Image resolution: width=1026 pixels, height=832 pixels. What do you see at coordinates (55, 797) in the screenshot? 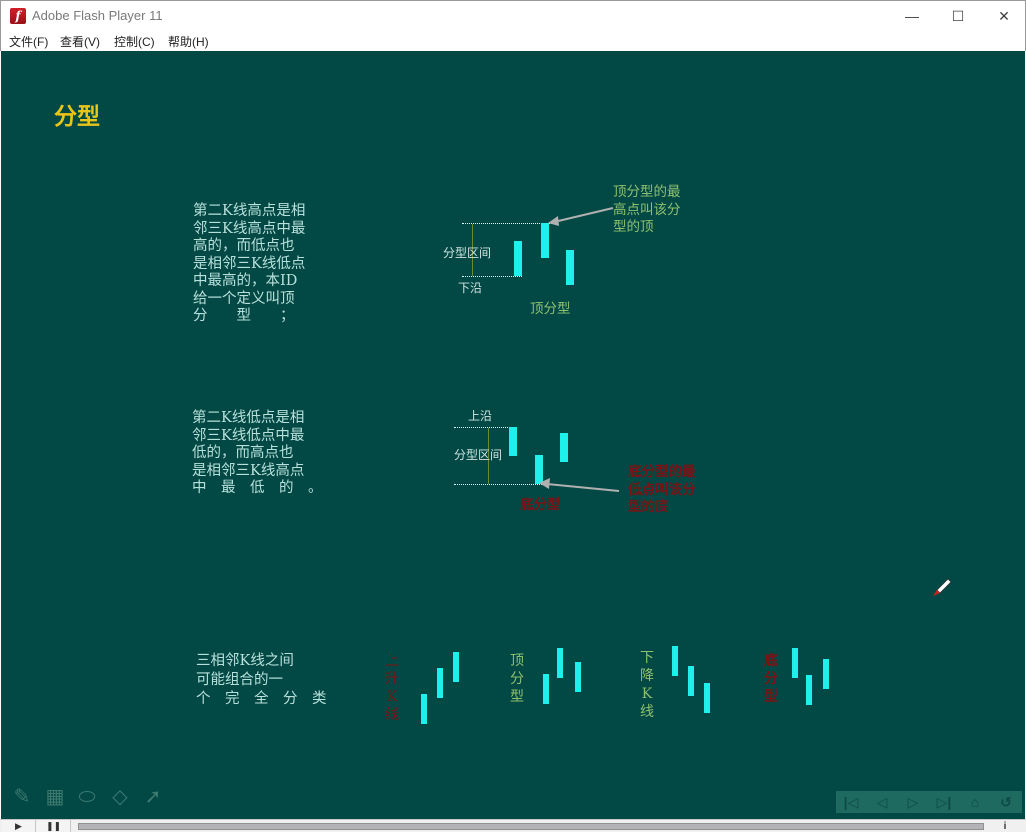
I see `whiteboard-icon: ▦` at bounding box center [55, 797].